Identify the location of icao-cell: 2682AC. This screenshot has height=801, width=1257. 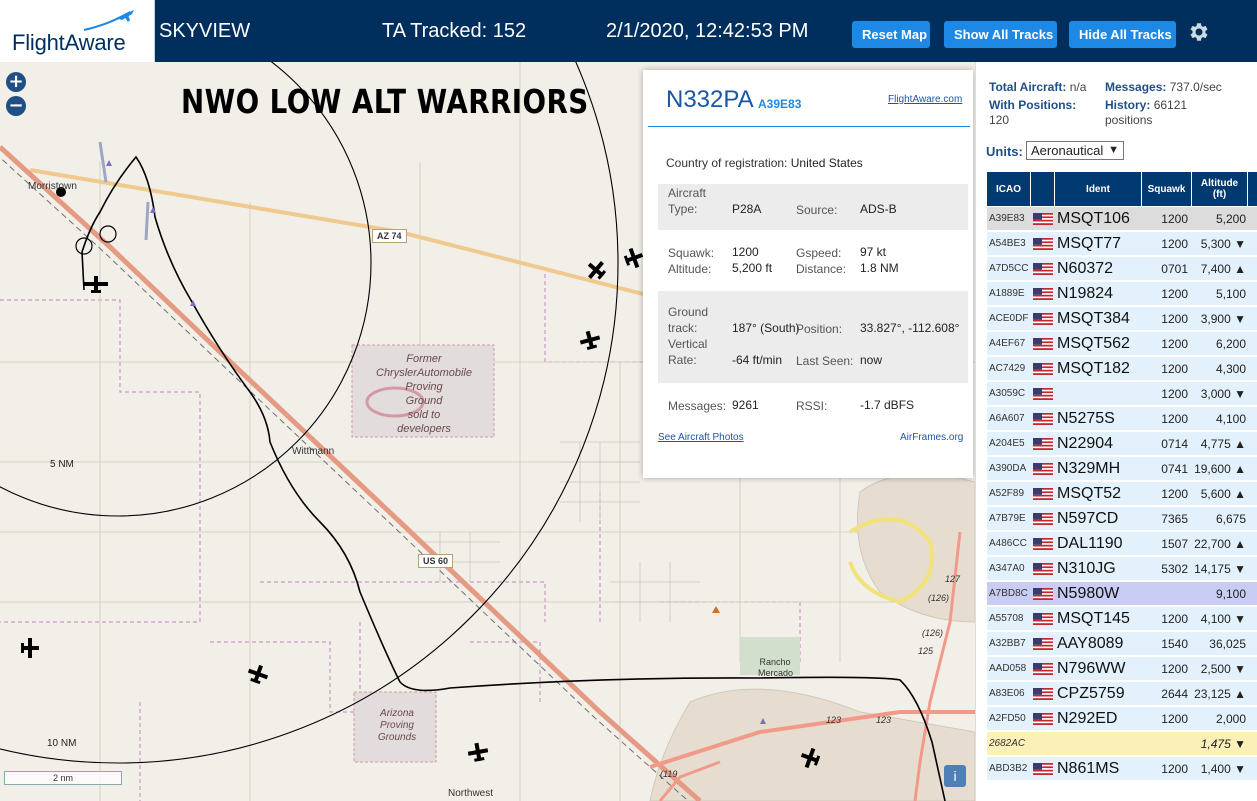
(1007, 743).